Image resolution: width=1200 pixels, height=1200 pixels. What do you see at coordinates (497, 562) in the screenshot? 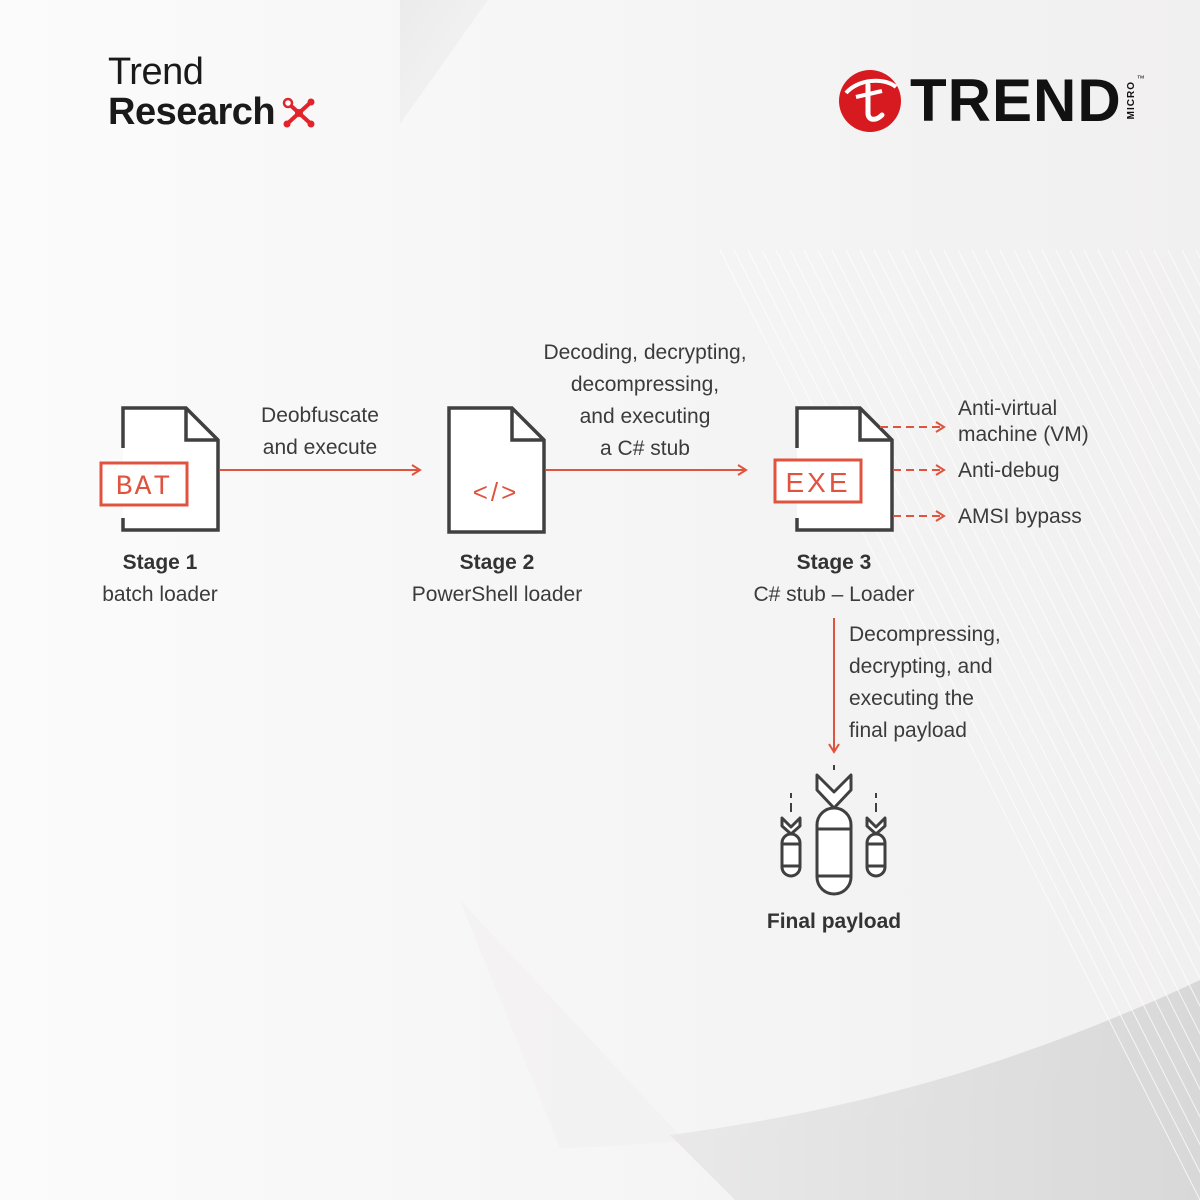
I see `stage-2-title: Stage 2` at bounding box center [497, 562].